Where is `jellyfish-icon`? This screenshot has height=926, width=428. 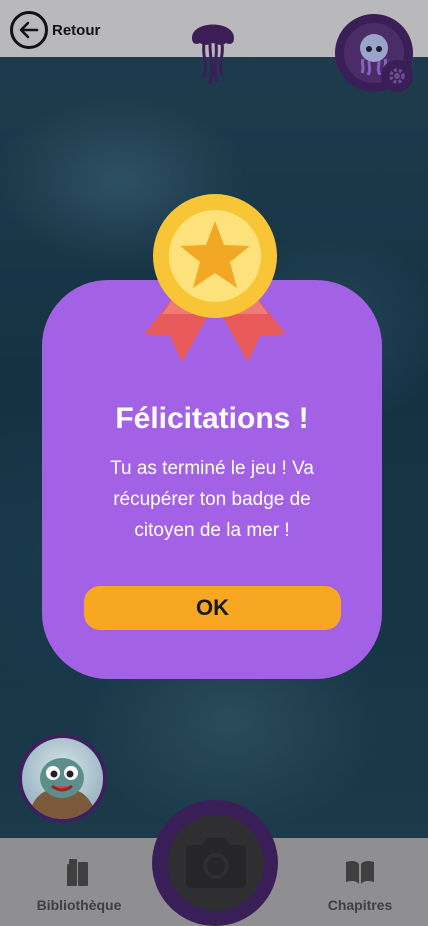
jellyfish-icon is located at coordinates (213, 51).